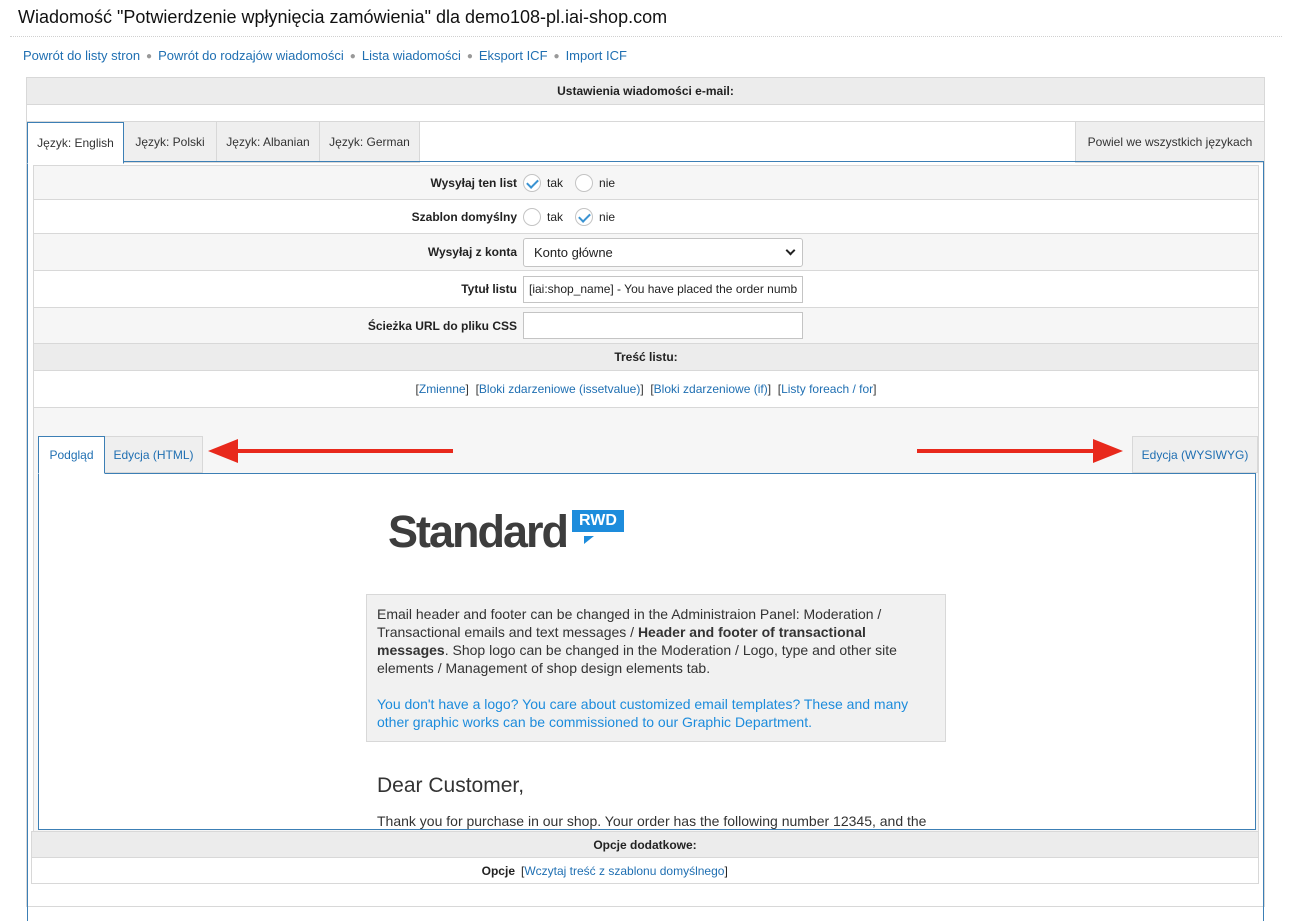 This screenshot has height=921, width=1292. I want to click on logo-badge: RWD, so click(598, 521).